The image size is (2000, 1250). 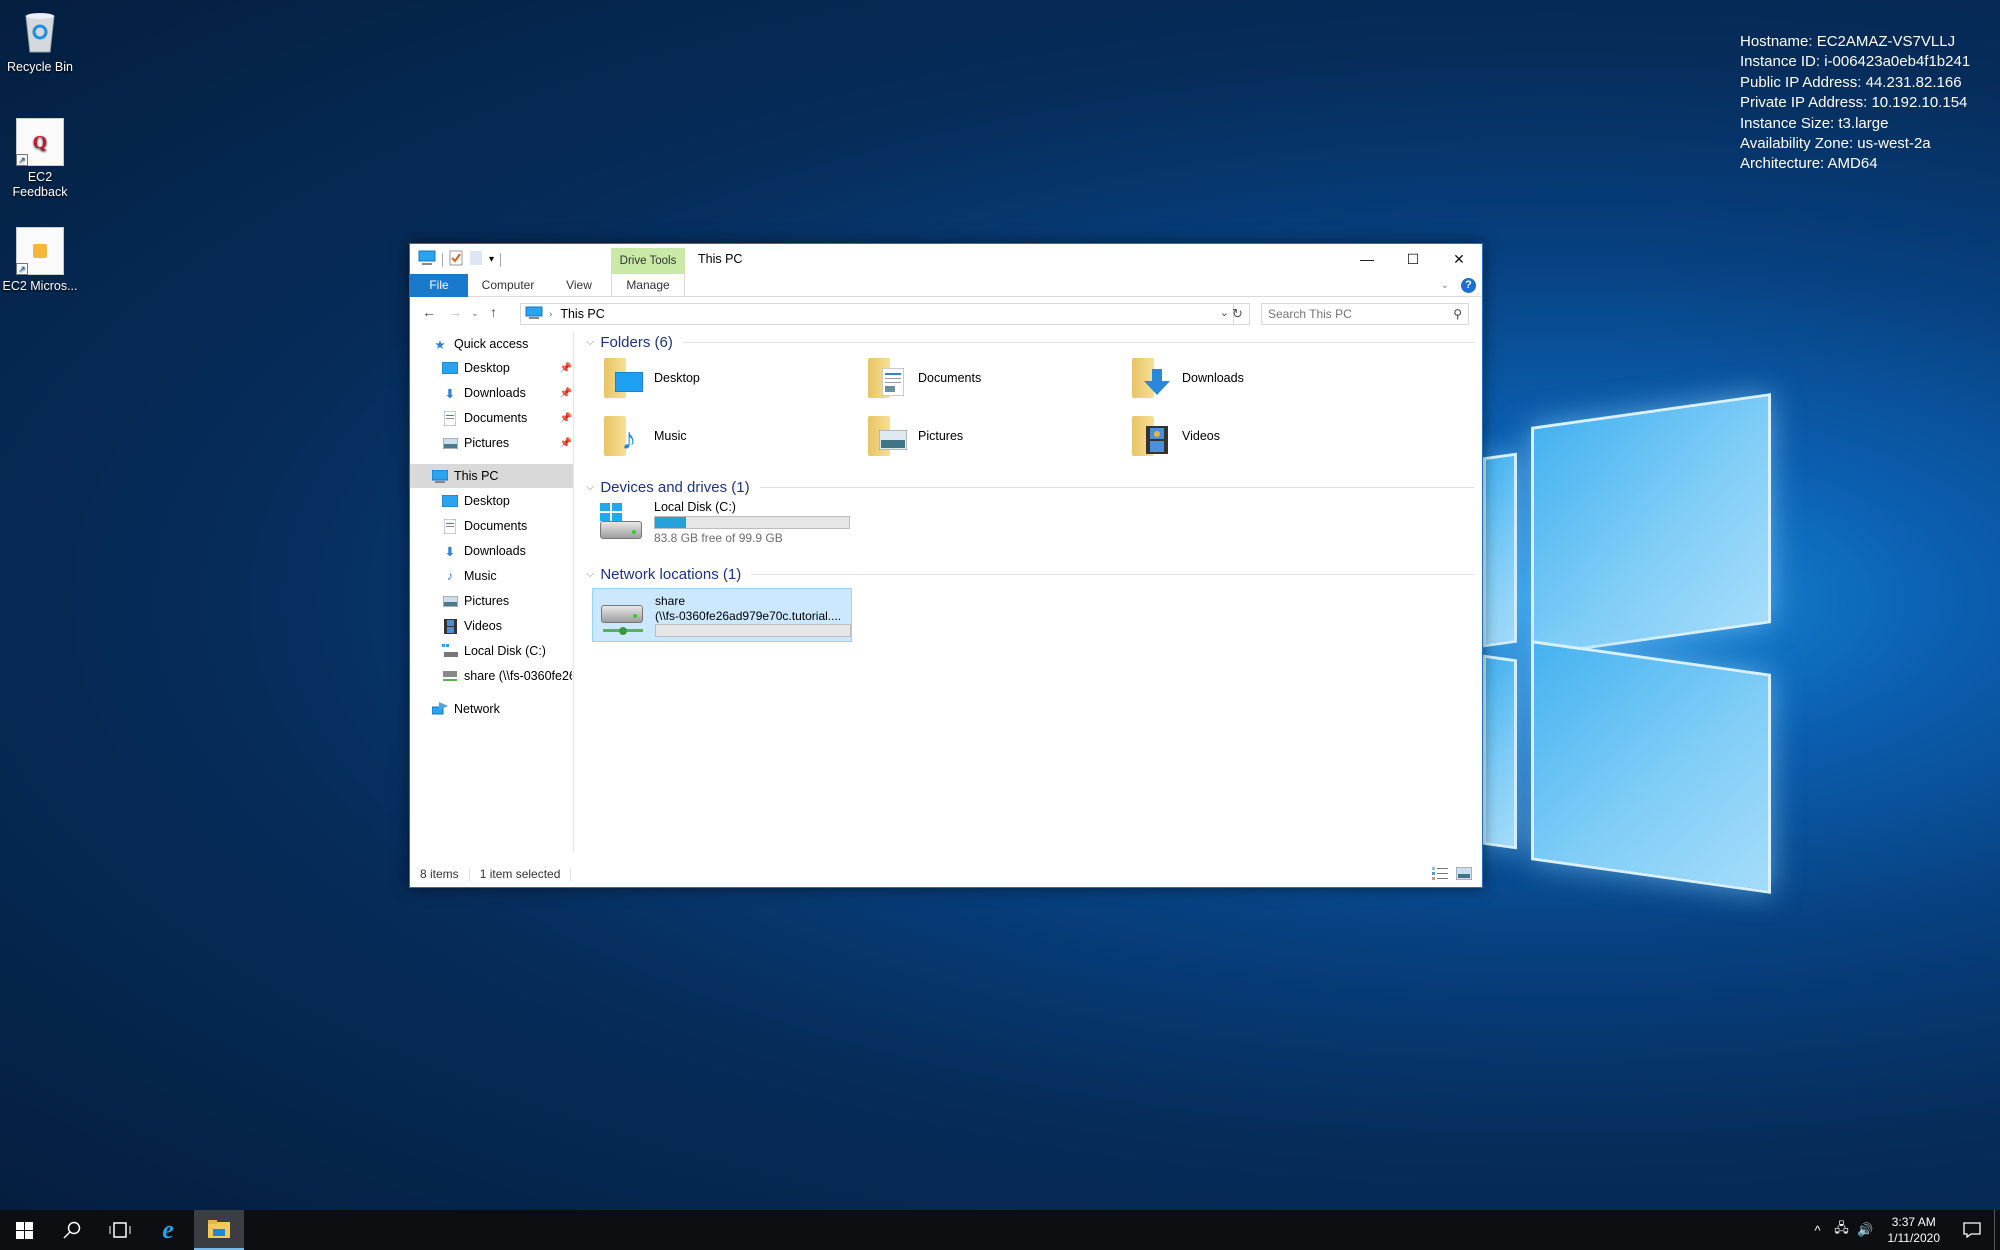 I want to click on system-tray: ^ 🖧 🔊 3:37 AM 1/11/2020, so click(x=1903, y=1230).